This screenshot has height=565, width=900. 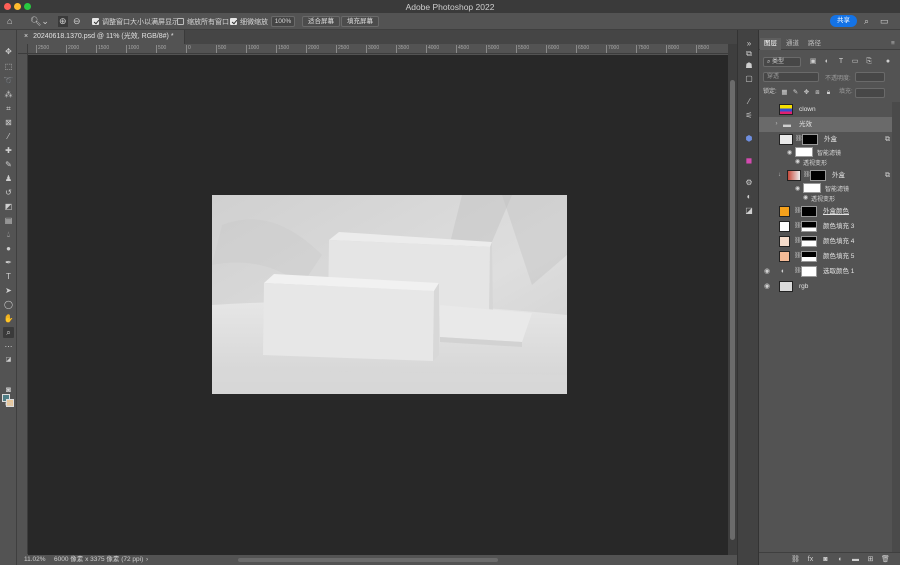 I want to click on filter-shape-icon: ▭, so click(x=855, y=62).